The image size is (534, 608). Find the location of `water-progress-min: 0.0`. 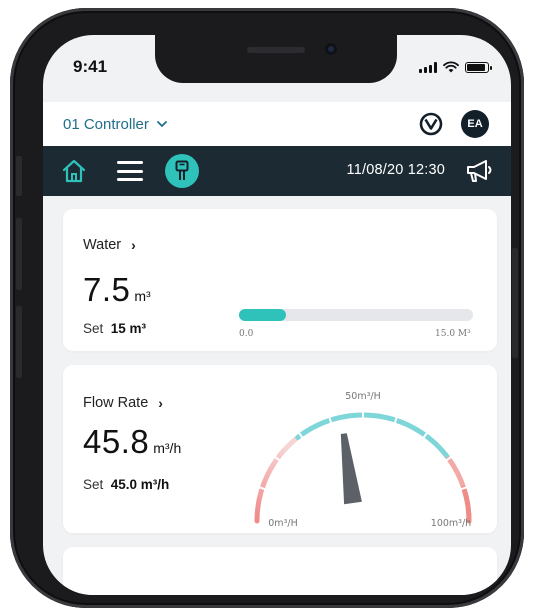

water-progress-min: 0.0 is located at coordinates (246, 334).